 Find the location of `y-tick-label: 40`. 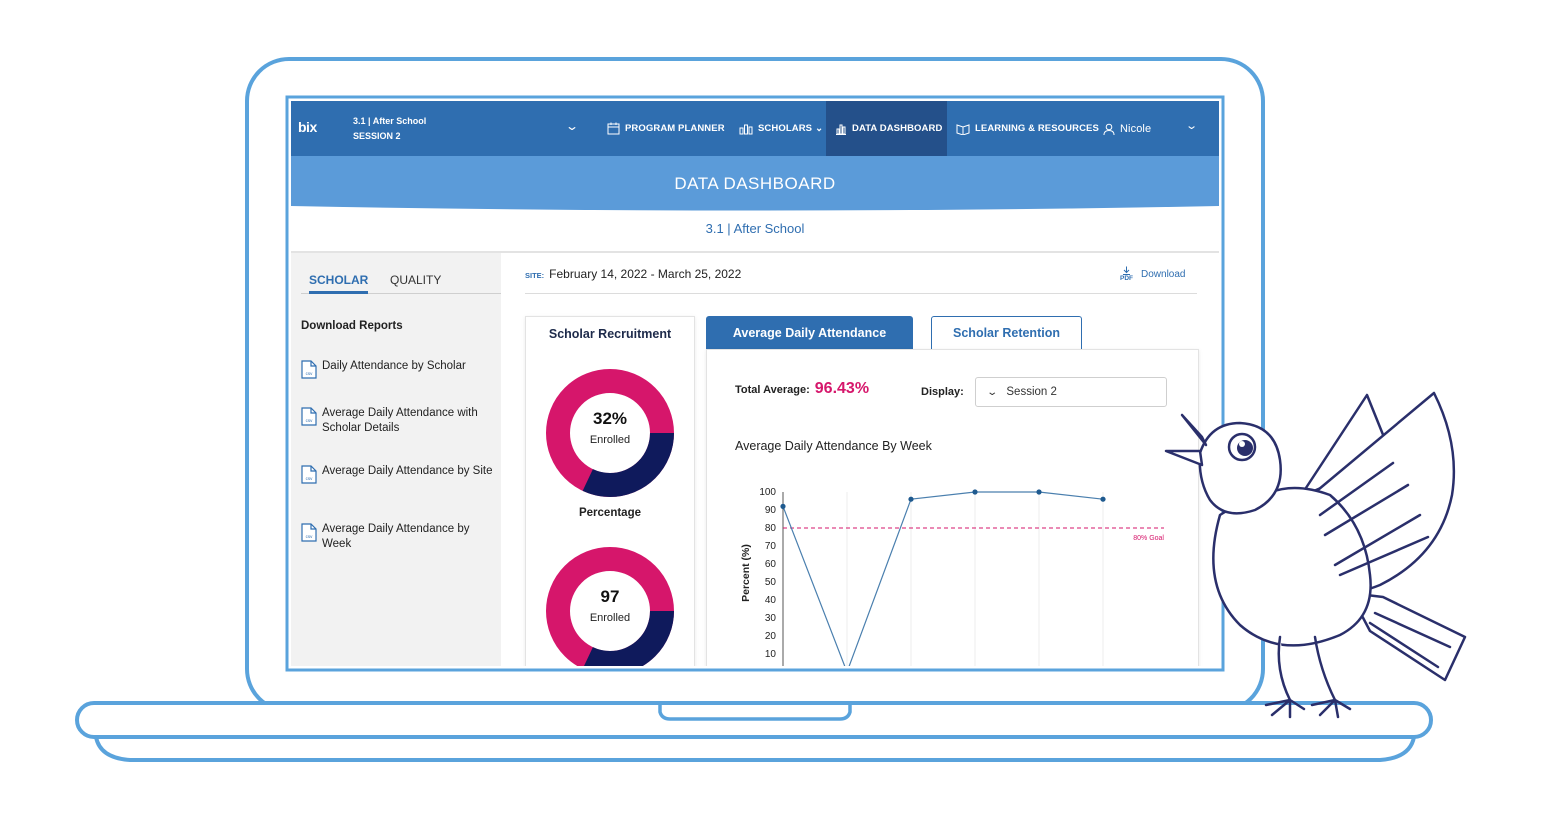

y-tick-label: 40 is located at coordinates (771, 600).